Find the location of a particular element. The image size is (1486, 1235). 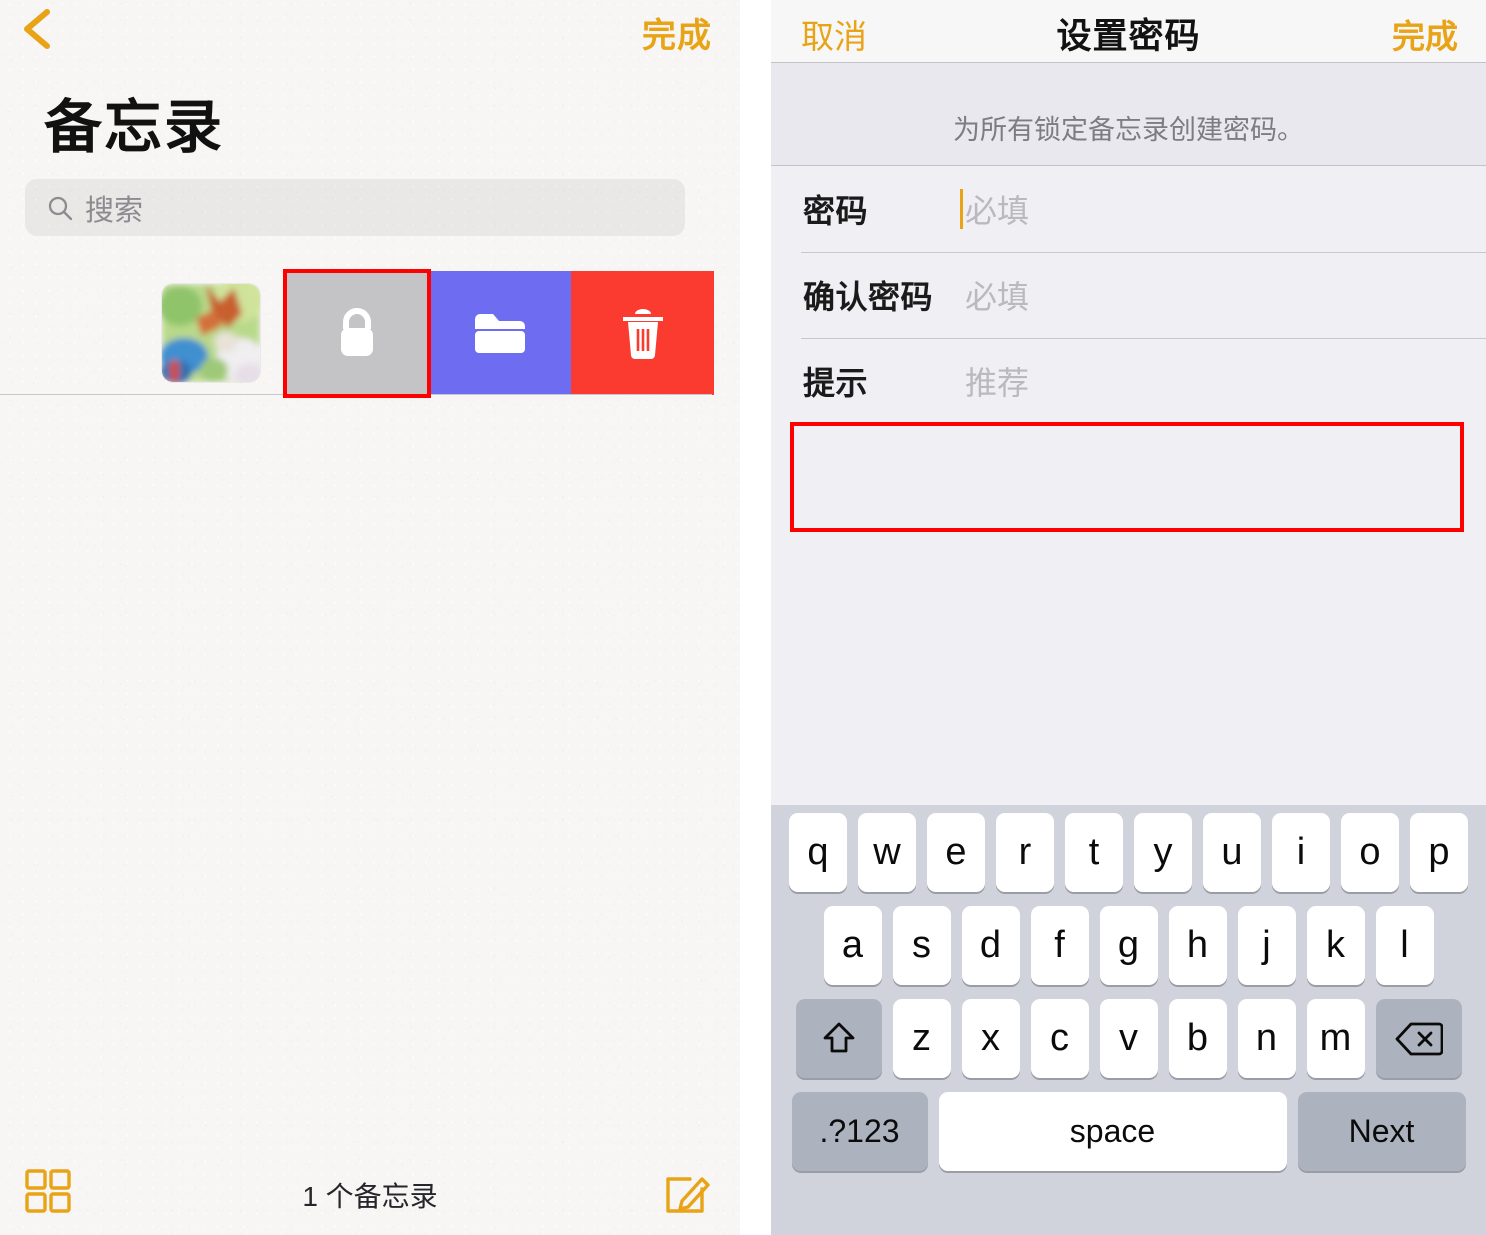

key-u: u is located at coordinates (1232, 852).